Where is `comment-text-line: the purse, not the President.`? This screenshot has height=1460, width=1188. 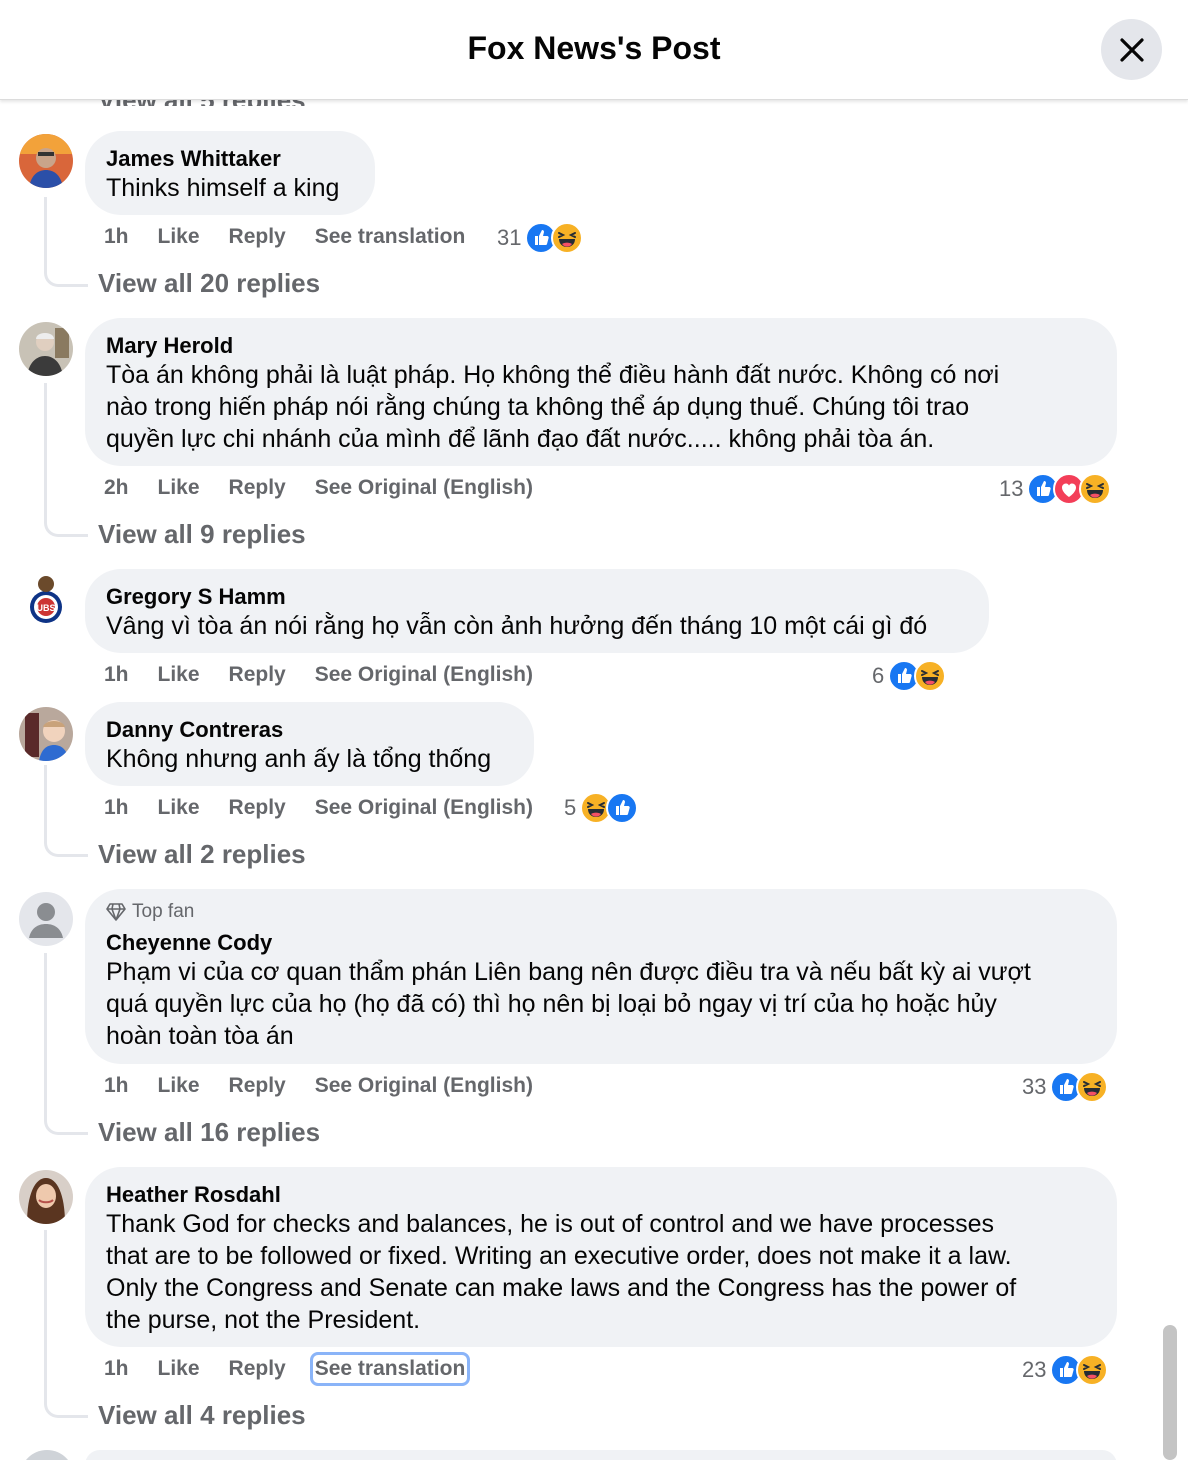 comment-text-line: the purse, not the President. is located at coordinates (263, 1320).